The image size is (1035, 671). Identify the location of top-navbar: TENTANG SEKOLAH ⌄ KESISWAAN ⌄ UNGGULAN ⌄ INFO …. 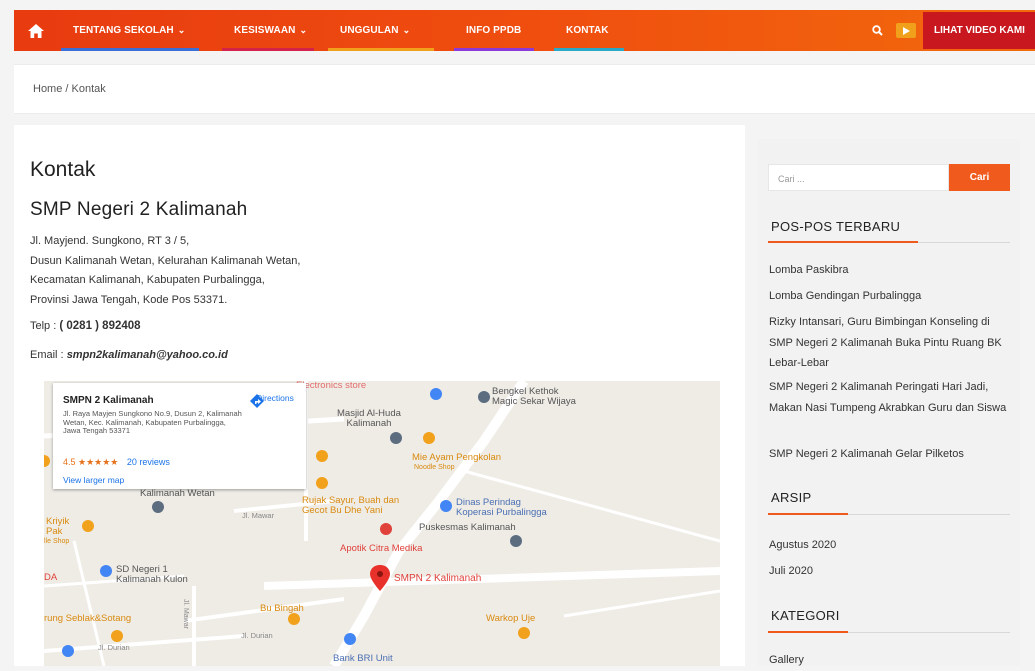
(524, 30).